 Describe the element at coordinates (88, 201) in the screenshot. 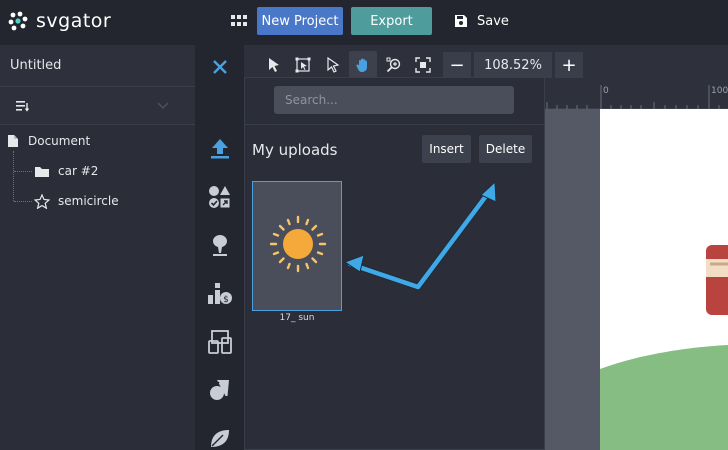

I see `tree-item-label: semicircle` at that location.